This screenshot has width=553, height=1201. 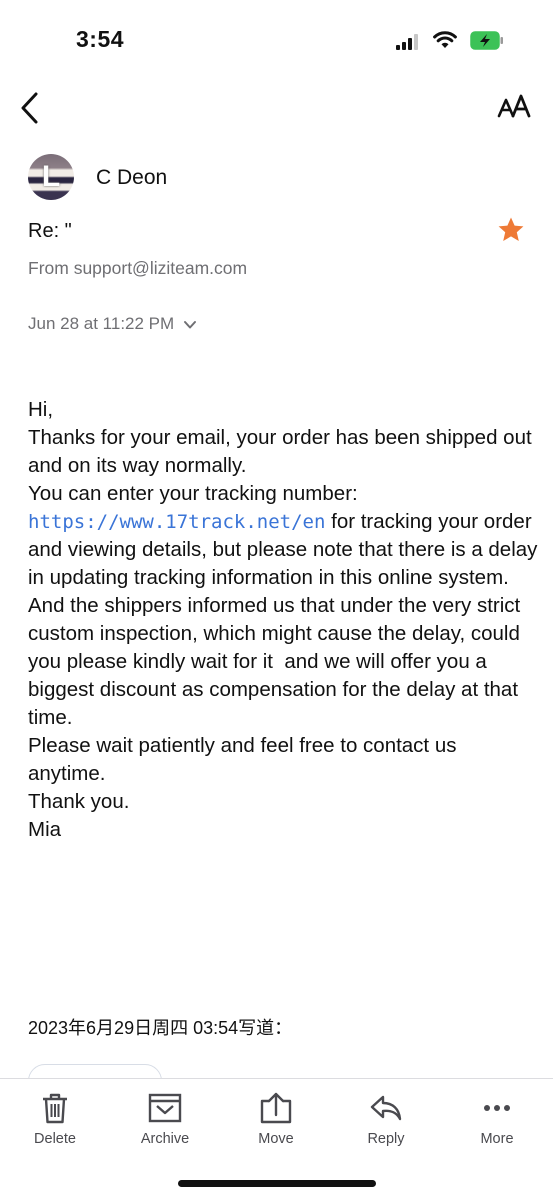 I want to click on cellular-signal-icon, so click(x=409, y=42).